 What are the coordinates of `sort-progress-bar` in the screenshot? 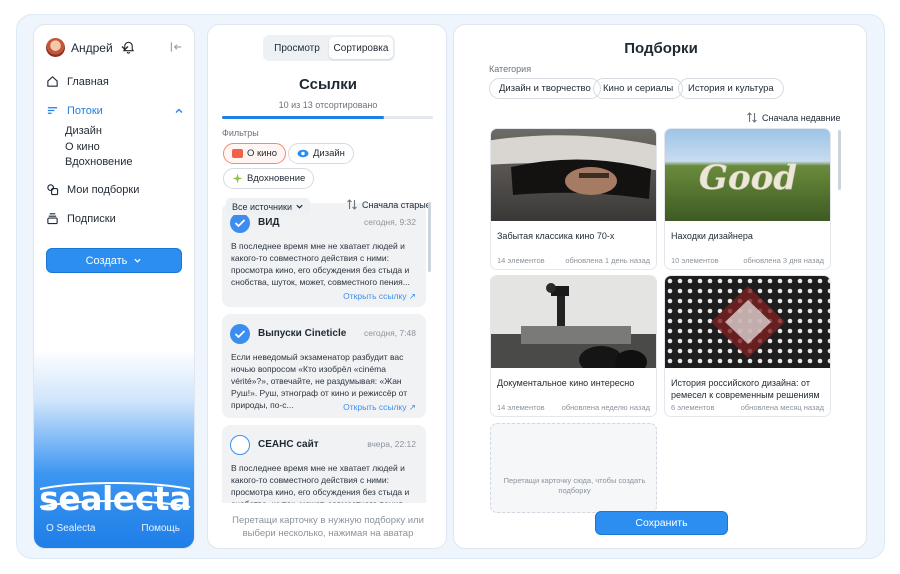 It's located at (327, 117).